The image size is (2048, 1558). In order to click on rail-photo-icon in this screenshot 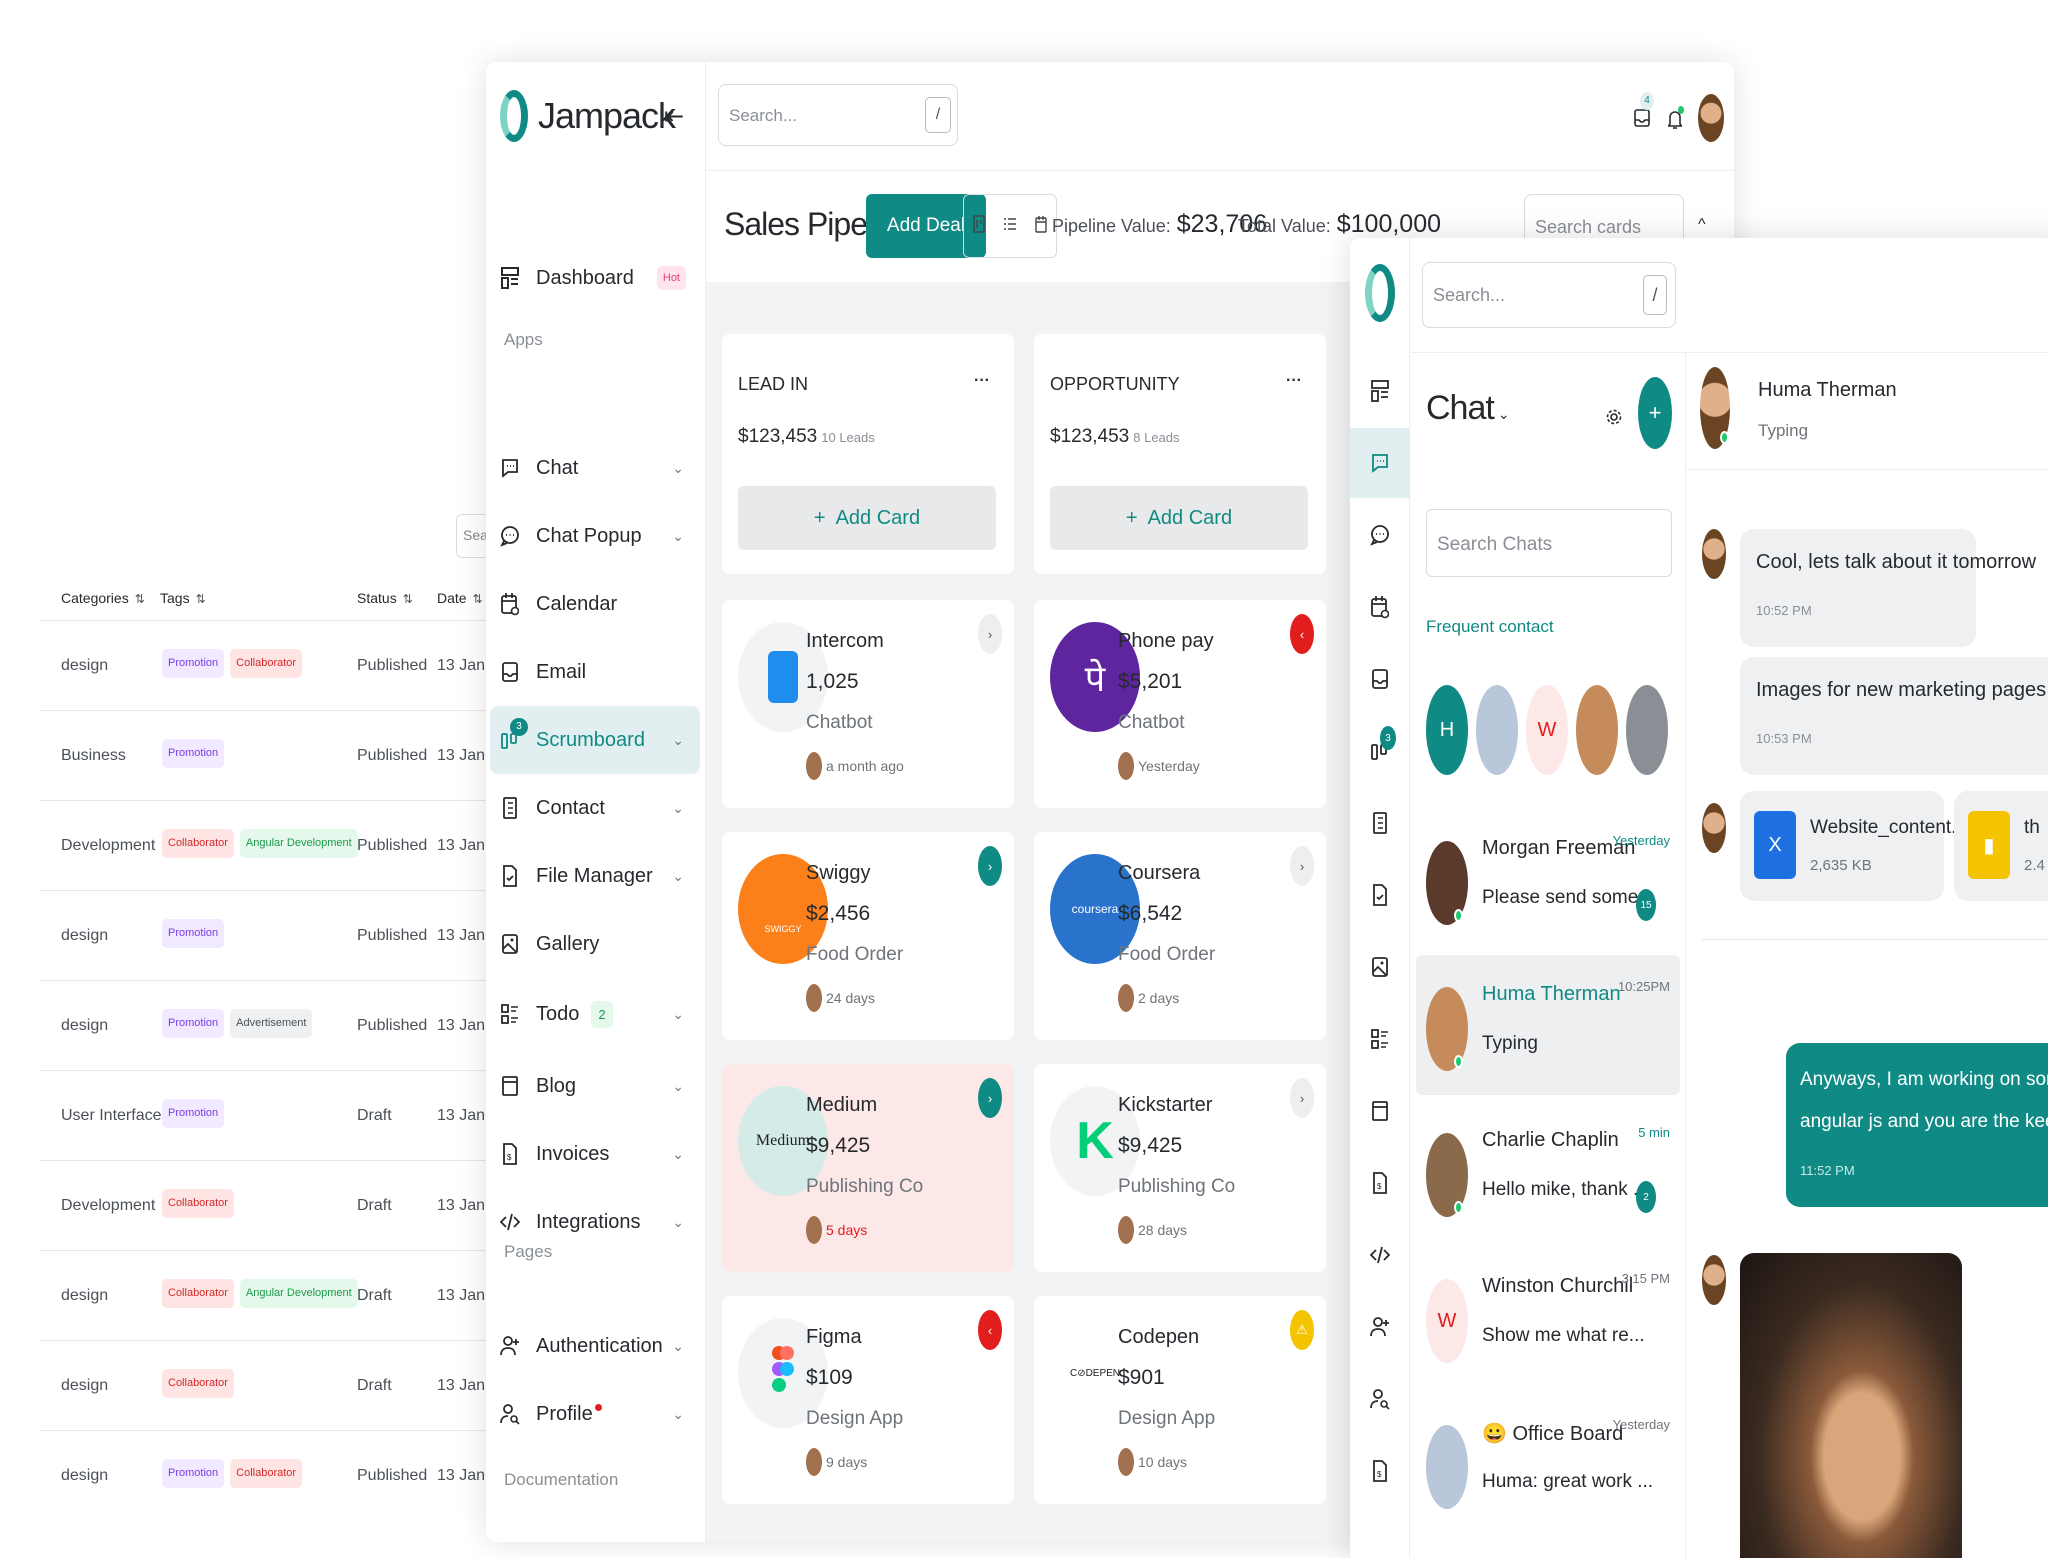, I will do `click(1380, 967)`.